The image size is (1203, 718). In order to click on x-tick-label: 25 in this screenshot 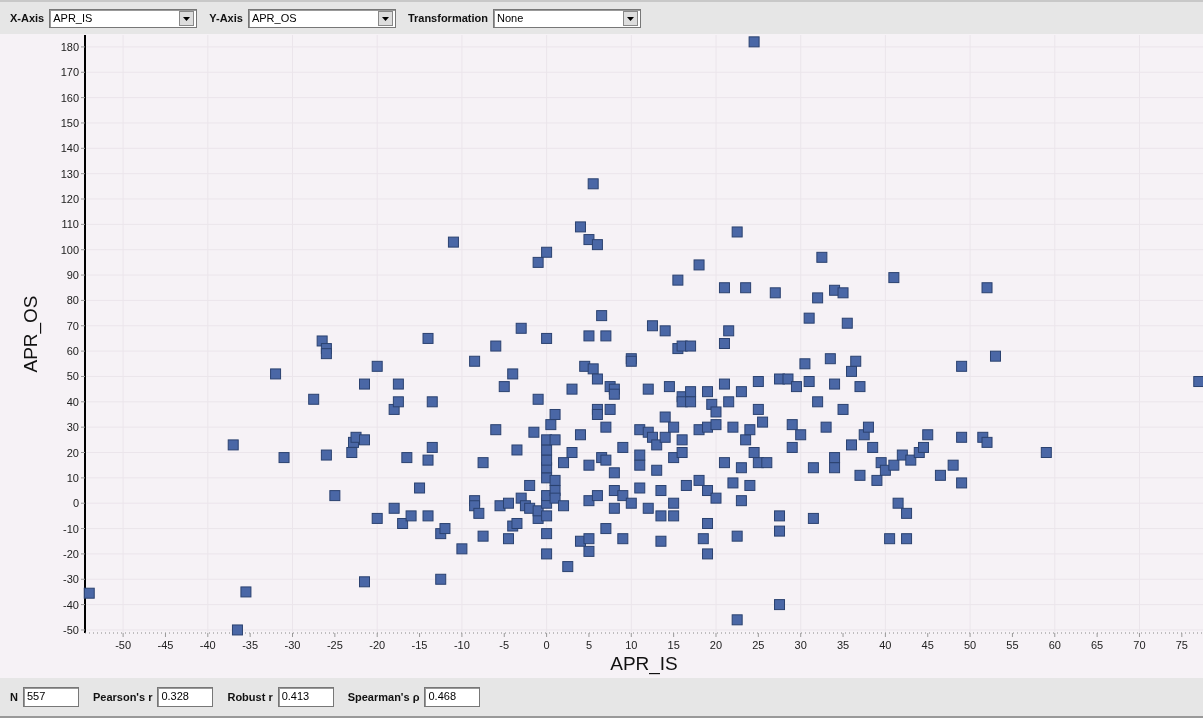, I will do `click(758, 645)`.